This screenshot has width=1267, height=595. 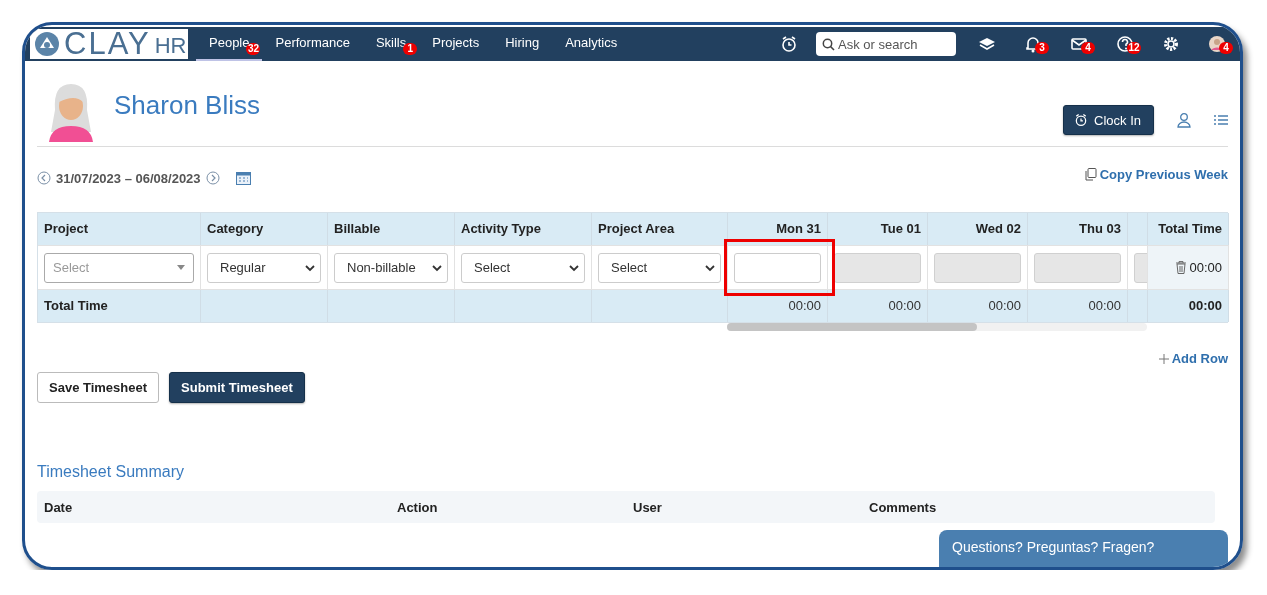 I want to click on copy-previous-week-link: Copy Previous Week, so click(x=1156, y=174).